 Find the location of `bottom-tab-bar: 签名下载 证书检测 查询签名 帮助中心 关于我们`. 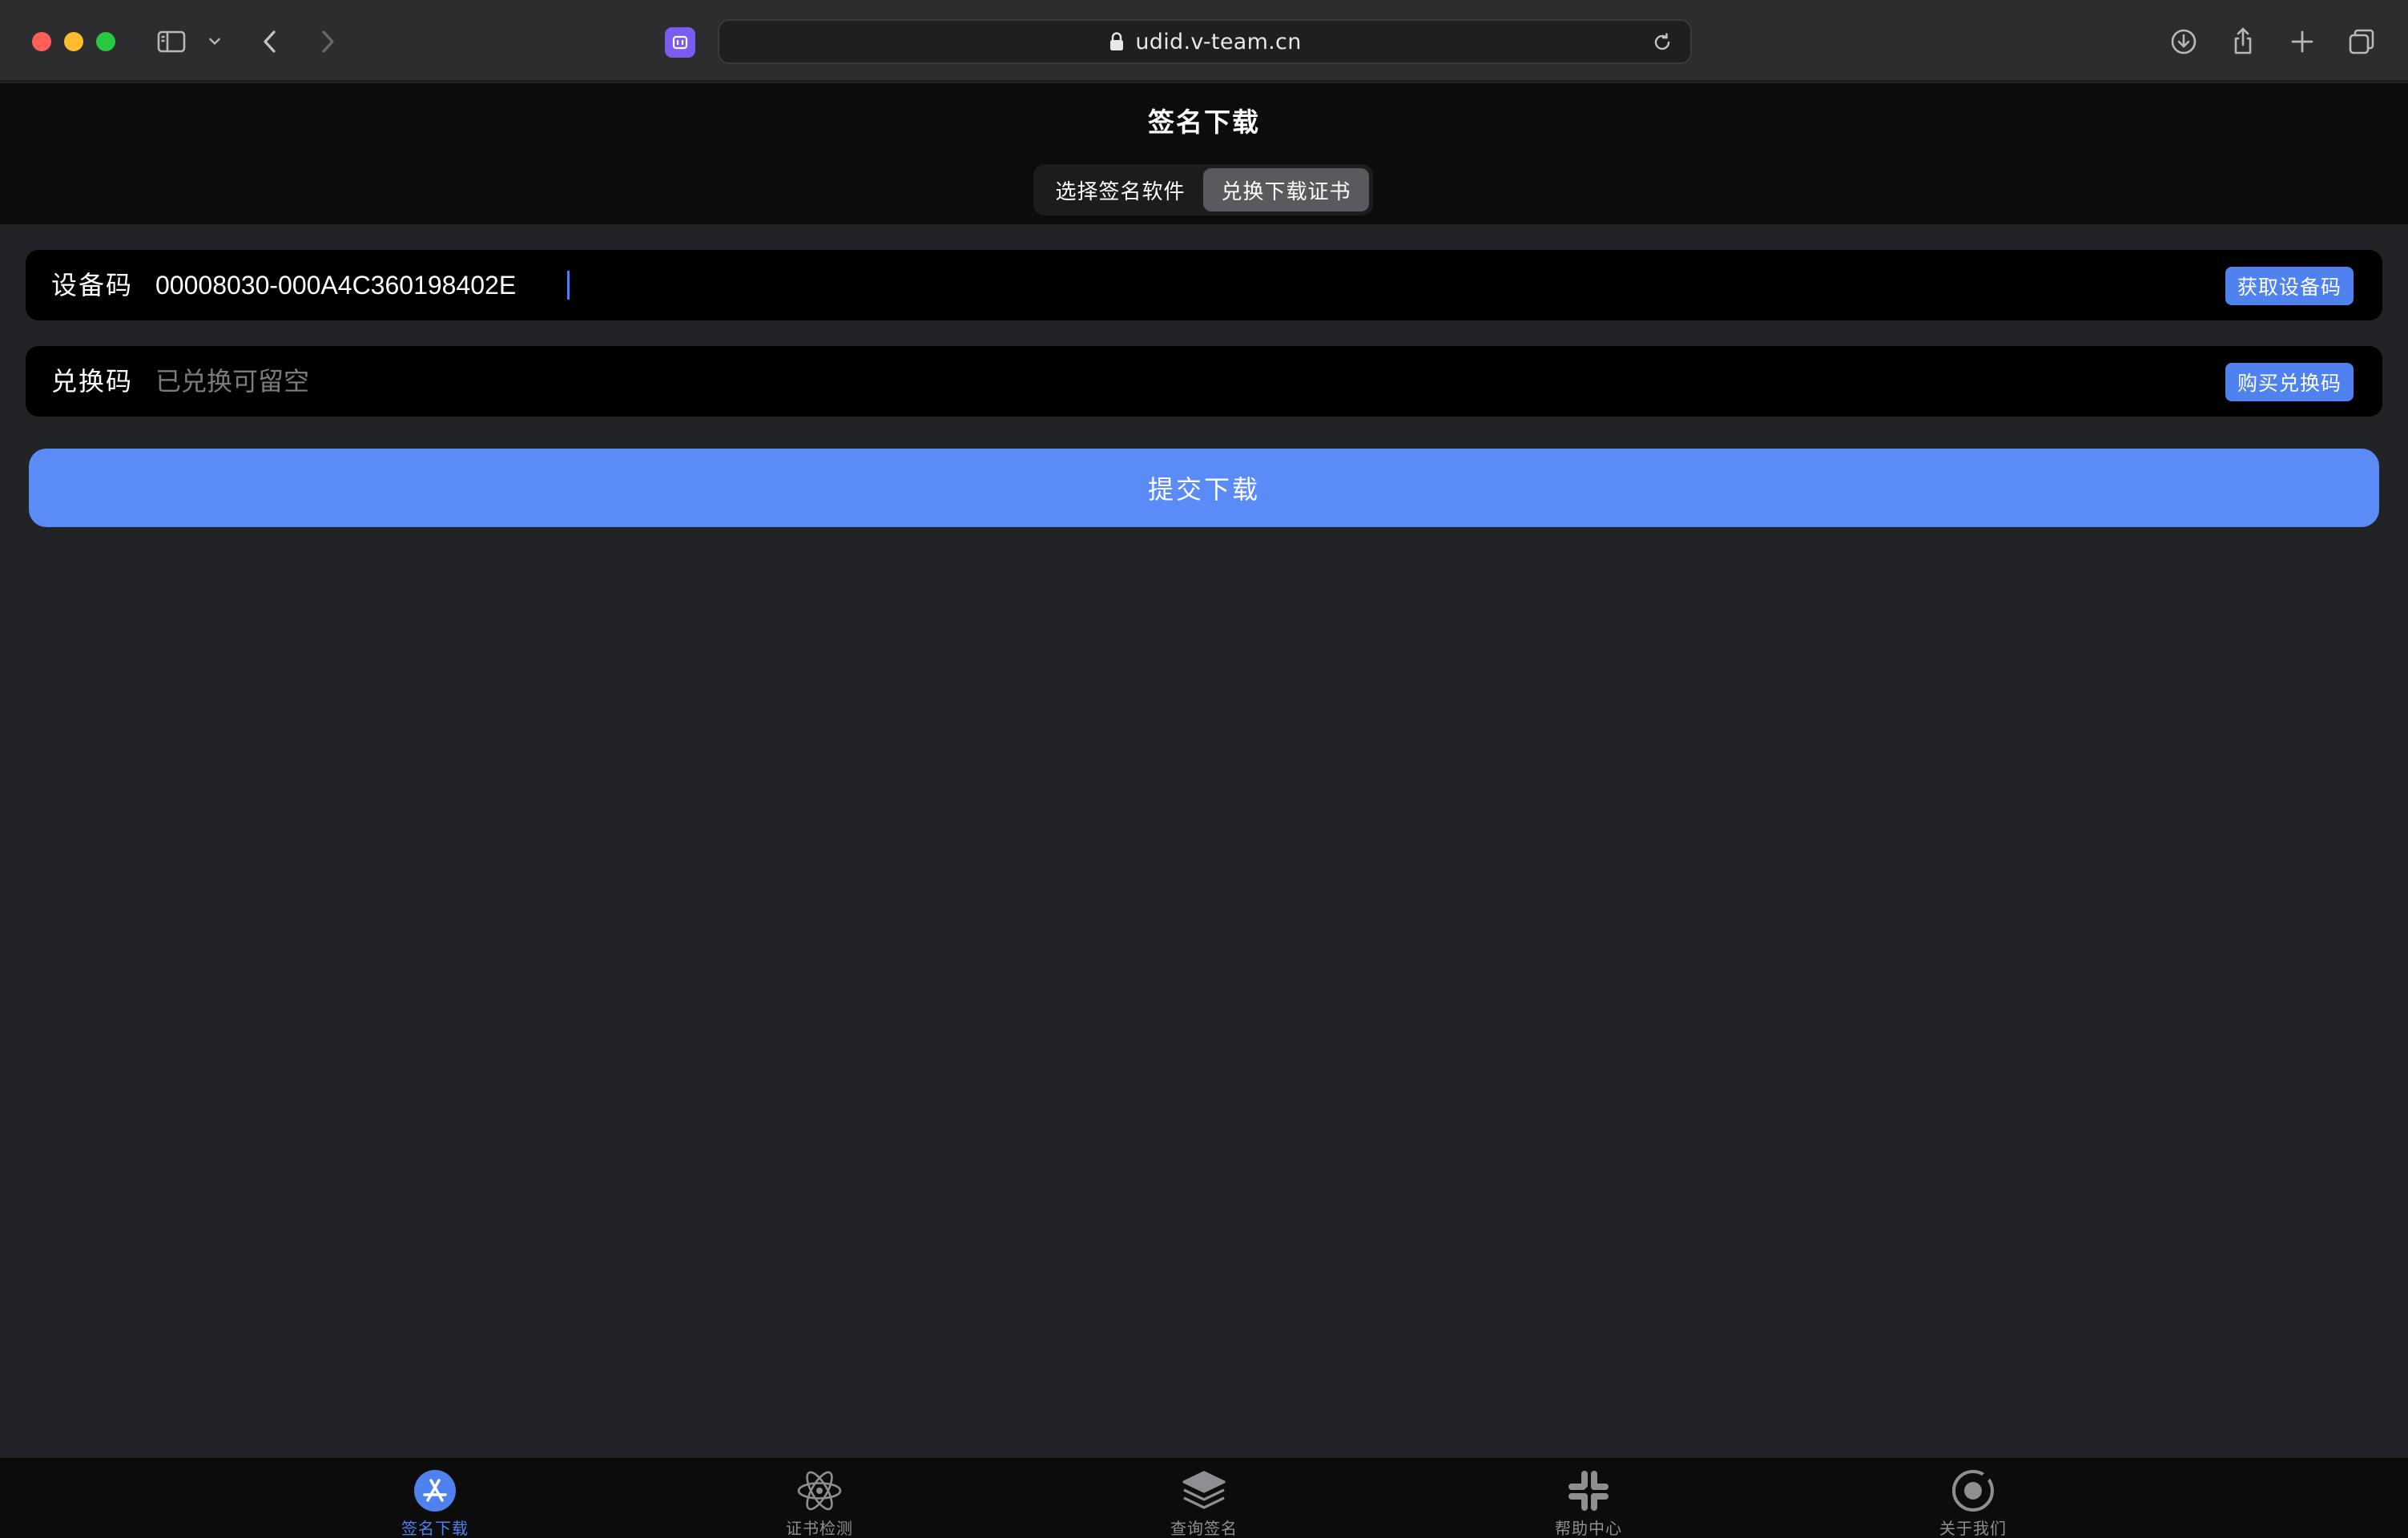

bottom-tab-bar: 签名下载 证书检测 查询签名 帮助中心 关于我们 is located at coordinates (1204, 1498).